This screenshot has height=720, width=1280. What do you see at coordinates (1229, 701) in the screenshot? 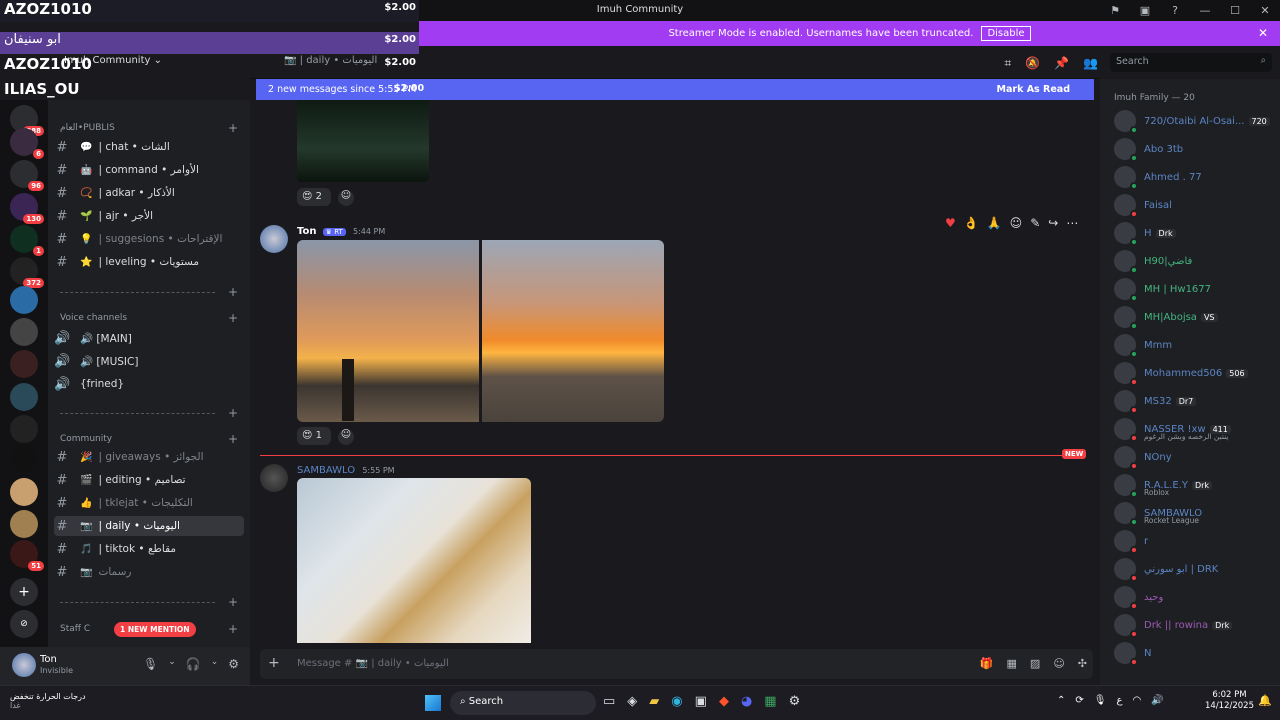
I see `clock: 6:02 PM 14/12/2025` at bounding box center [1229, 701].